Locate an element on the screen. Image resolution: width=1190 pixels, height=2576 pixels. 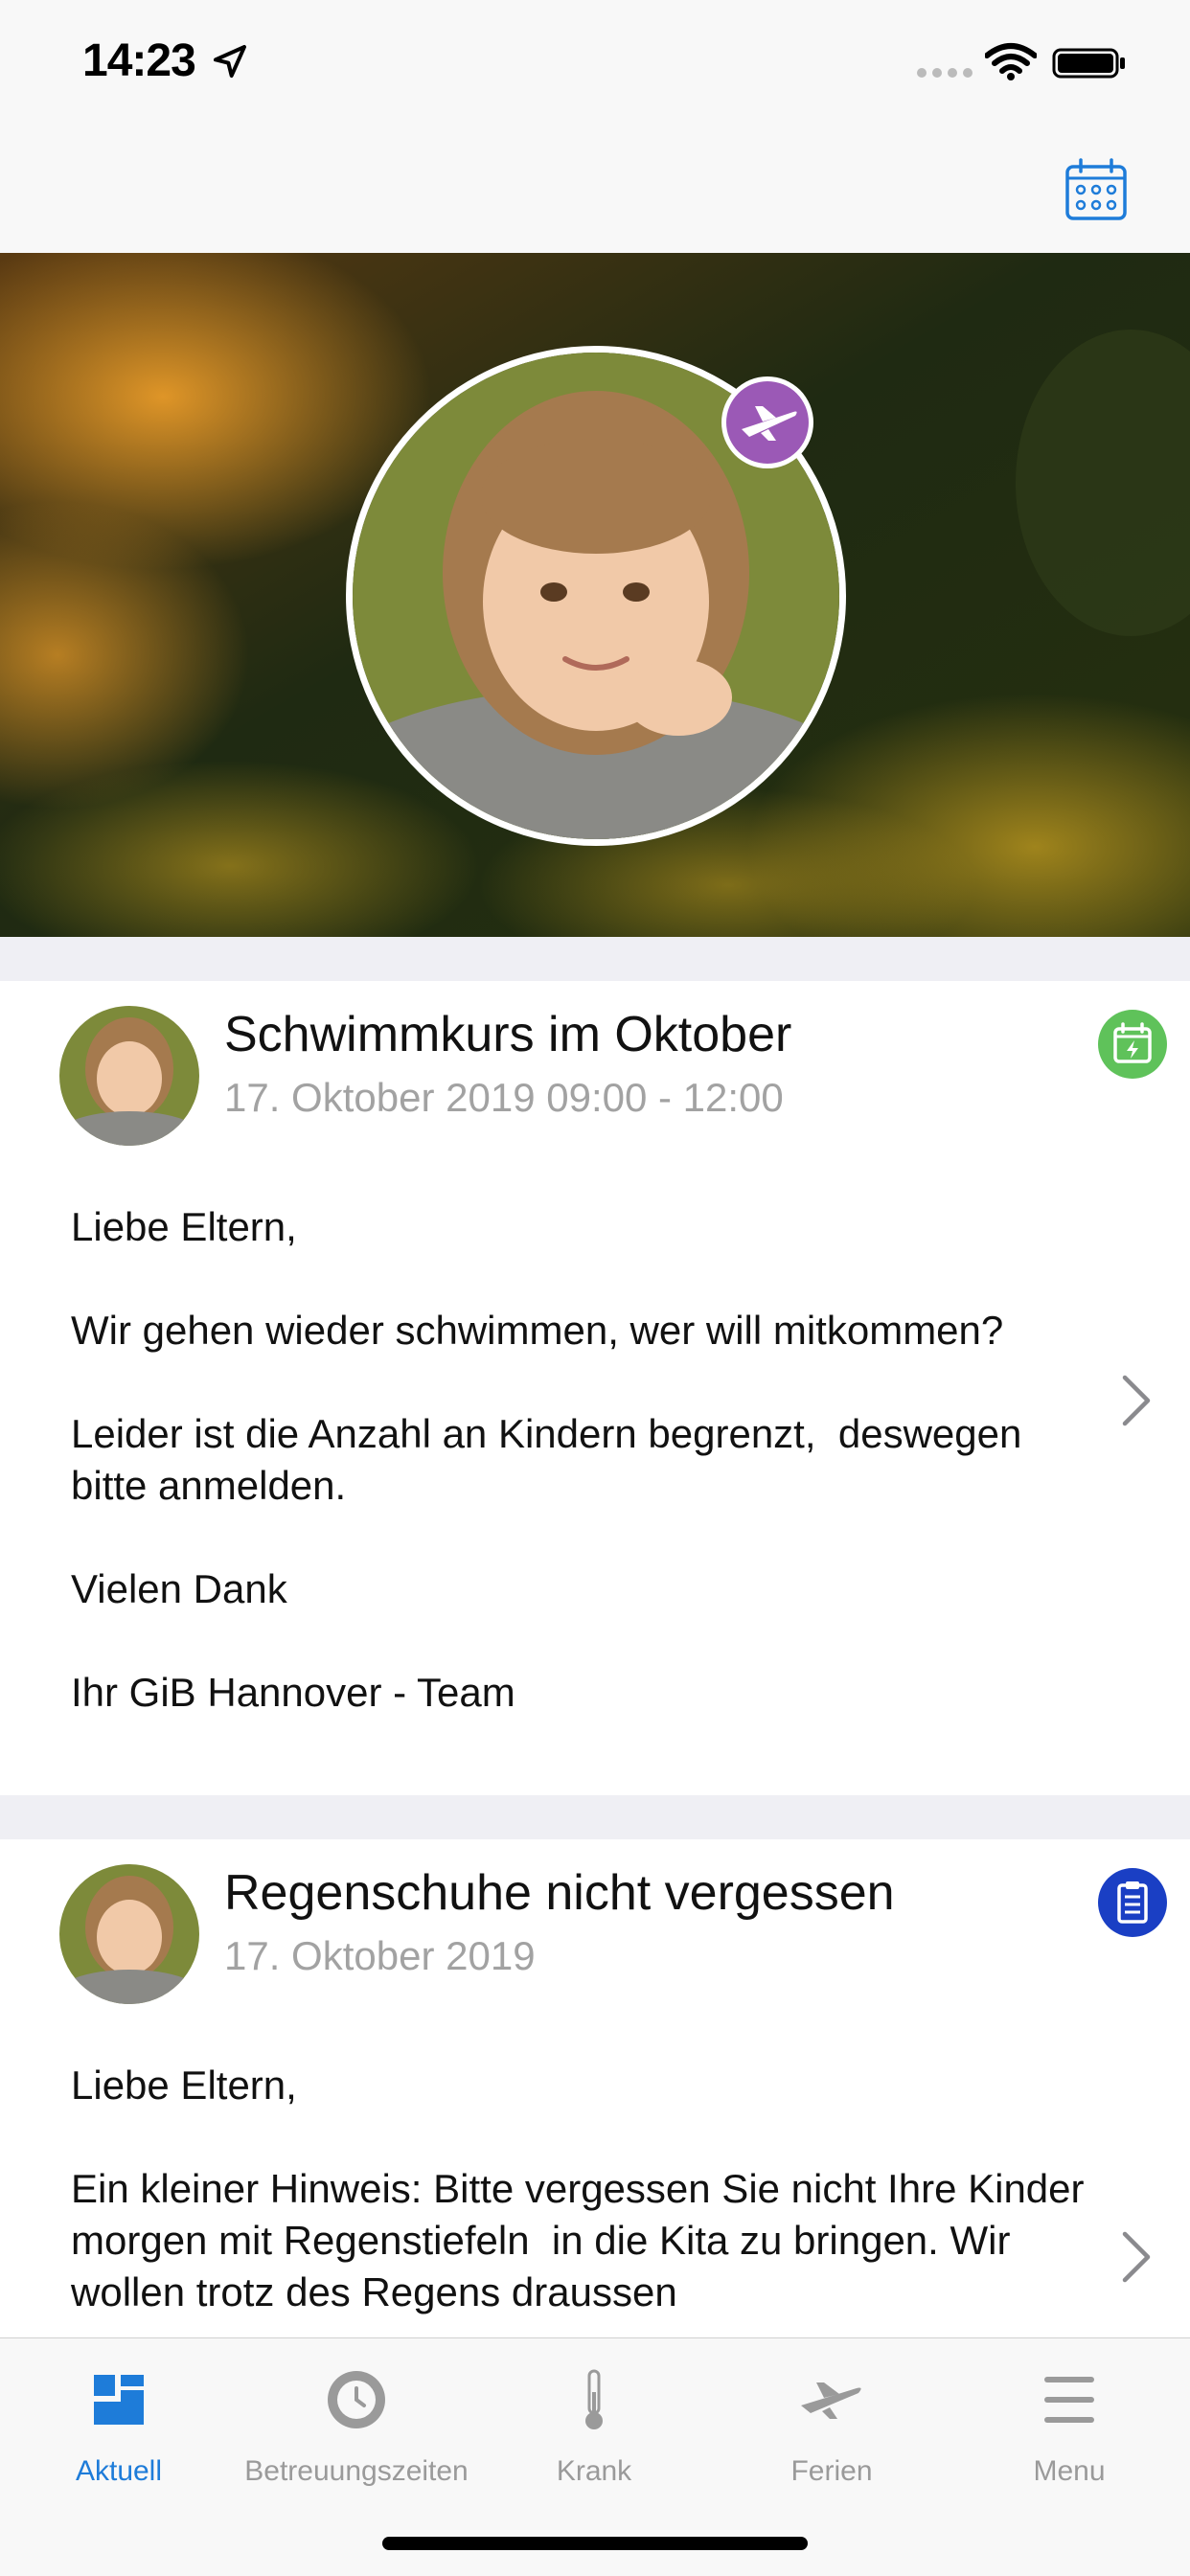
thermometer-icon is located at coordinates (594, 2399).